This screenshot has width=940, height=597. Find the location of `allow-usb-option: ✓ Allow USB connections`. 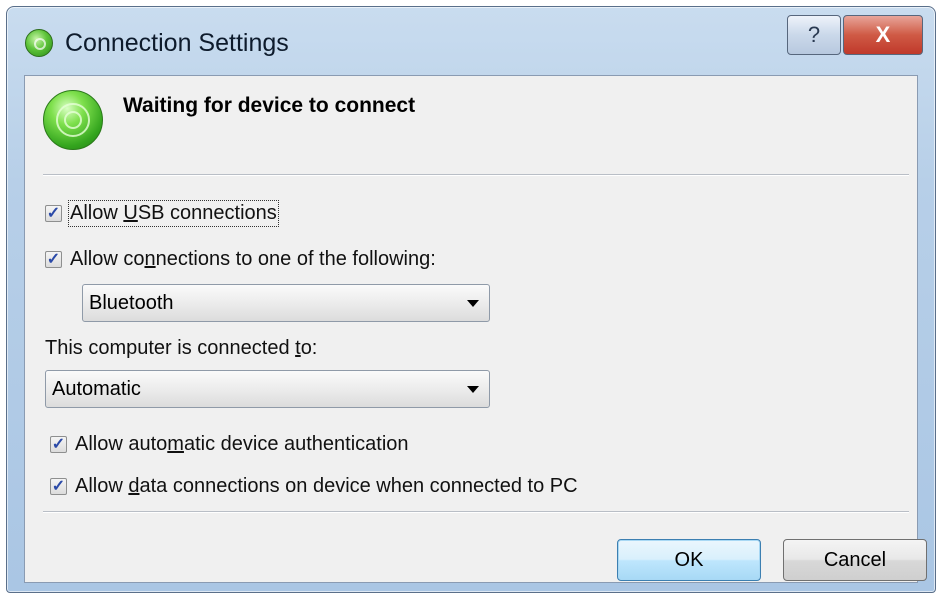

allow-usb-option: ✓ Allow USB connections is located at coordinates (162, 213).